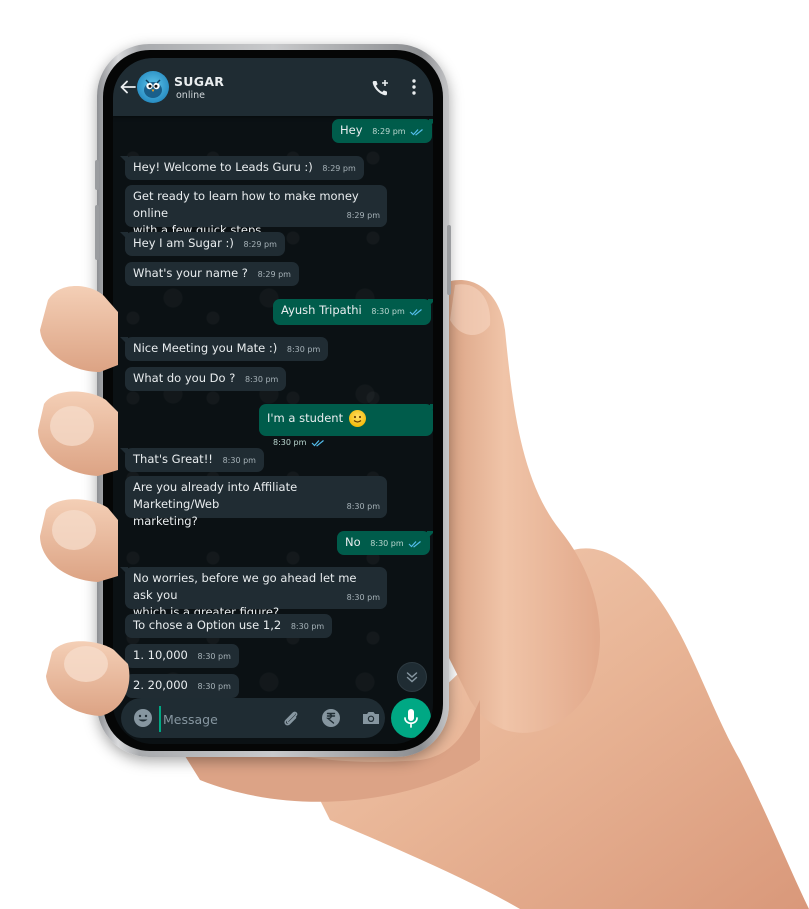 Image resolution: width=809 pixels, height=909 pixels. Describe the element at coordinates (184, 378) in the screenshot. I see `message-text: What do you Do ?` at that location.